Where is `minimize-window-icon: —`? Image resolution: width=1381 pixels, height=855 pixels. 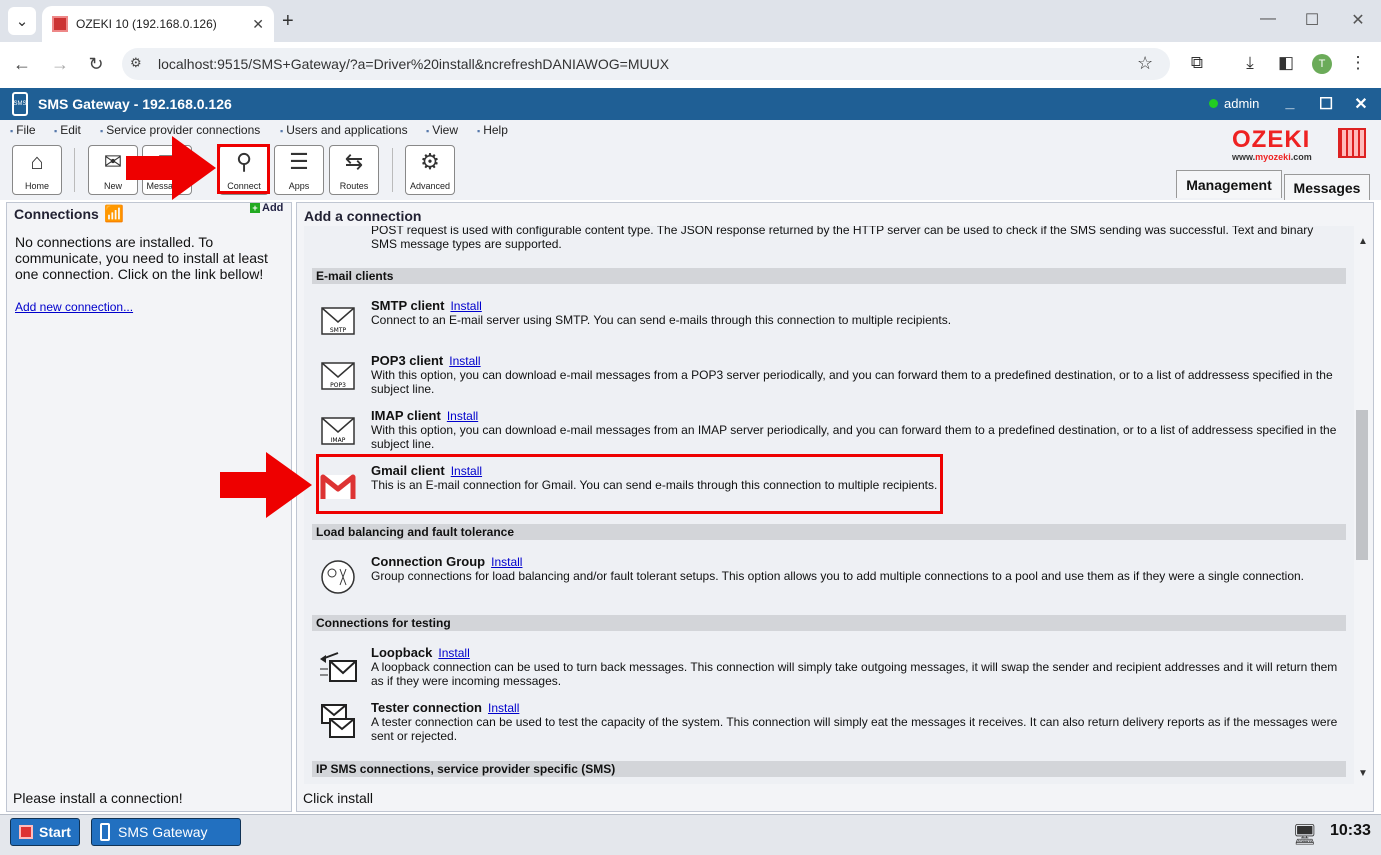
minimize-window-icon: — is located at coordinates (1268, 19).